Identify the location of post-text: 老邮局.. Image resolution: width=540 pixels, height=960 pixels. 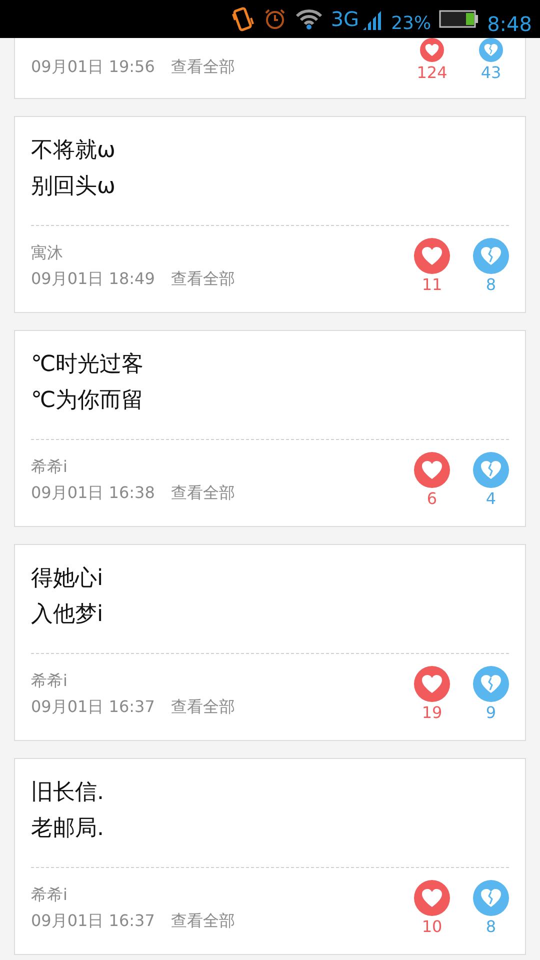
(68, 829).